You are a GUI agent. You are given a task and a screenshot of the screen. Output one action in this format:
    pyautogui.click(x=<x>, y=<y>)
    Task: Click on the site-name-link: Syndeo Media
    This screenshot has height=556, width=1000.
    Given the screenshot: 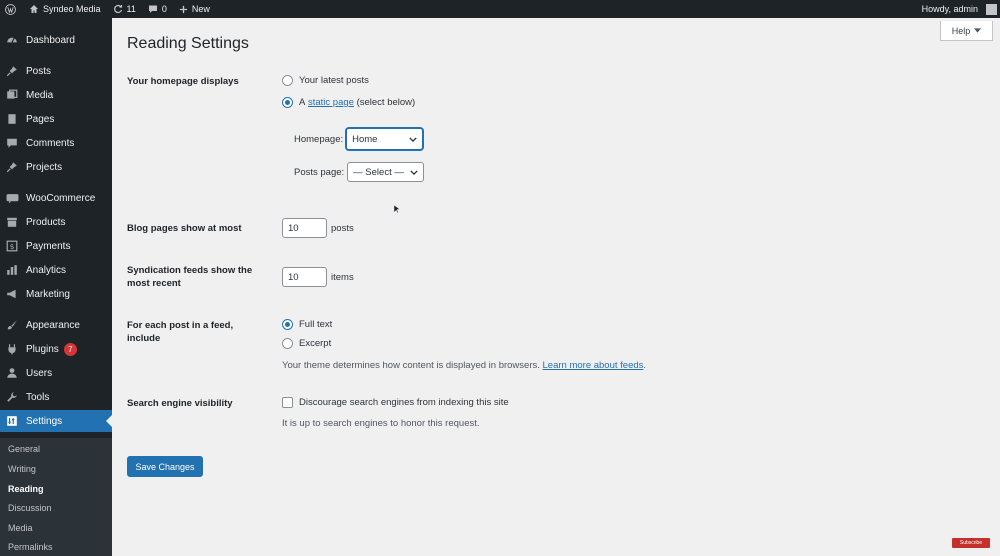 What is the action you would take?
    pyautogui.click(x=65, y=9)
    